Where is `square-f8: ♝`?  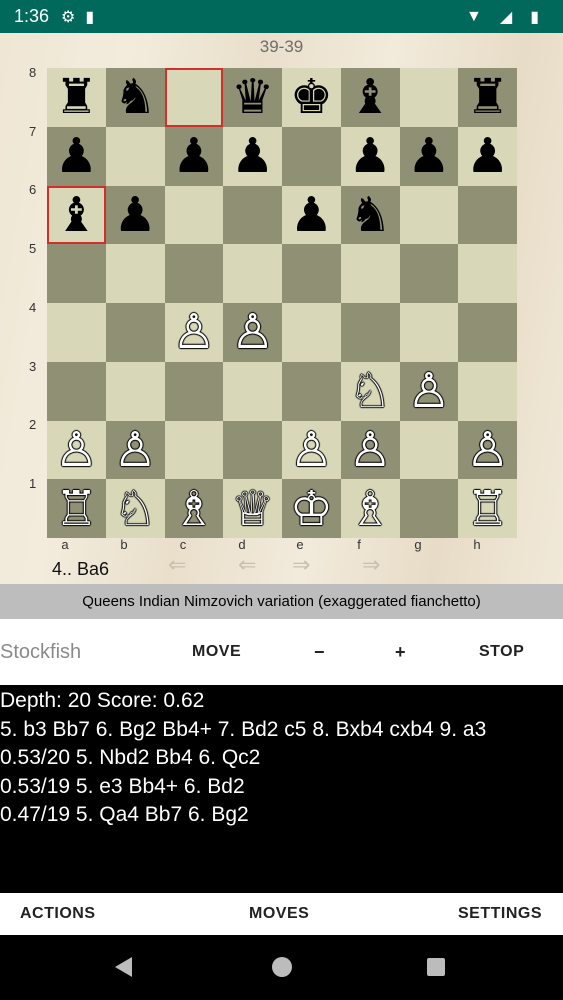 square-f8: ♝ is located at coordinates (370, 97).